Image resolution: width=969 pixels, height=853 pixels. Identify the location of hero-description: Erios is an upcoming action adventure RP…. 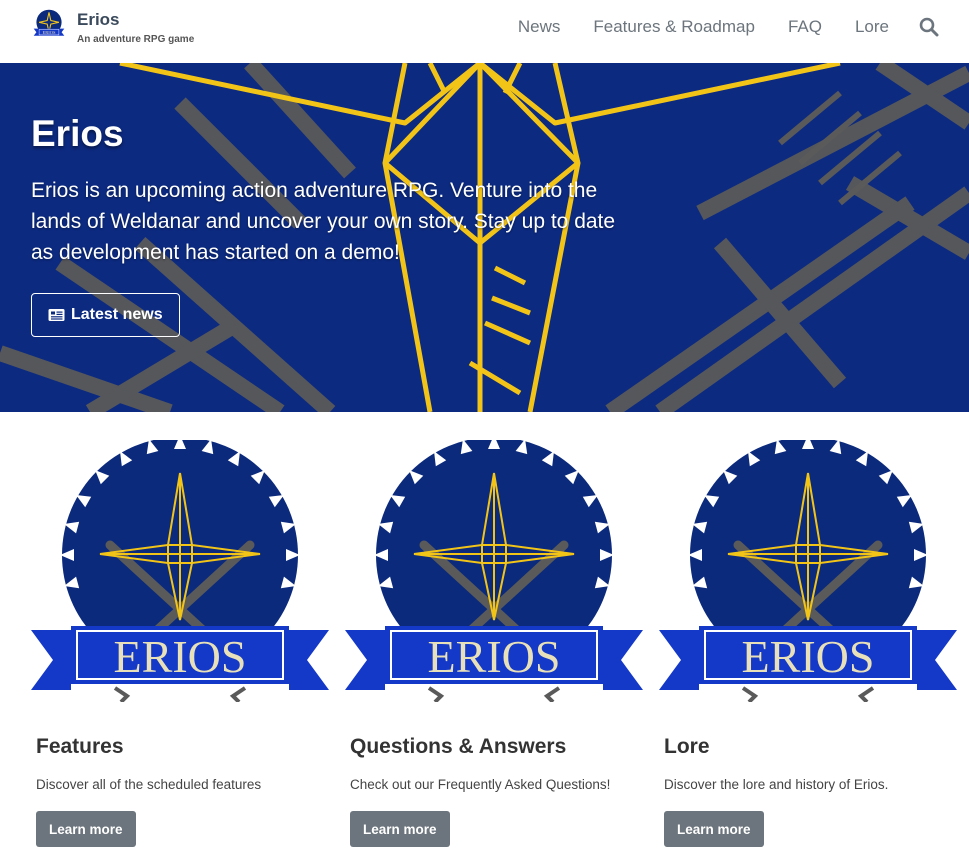
(323, 221).